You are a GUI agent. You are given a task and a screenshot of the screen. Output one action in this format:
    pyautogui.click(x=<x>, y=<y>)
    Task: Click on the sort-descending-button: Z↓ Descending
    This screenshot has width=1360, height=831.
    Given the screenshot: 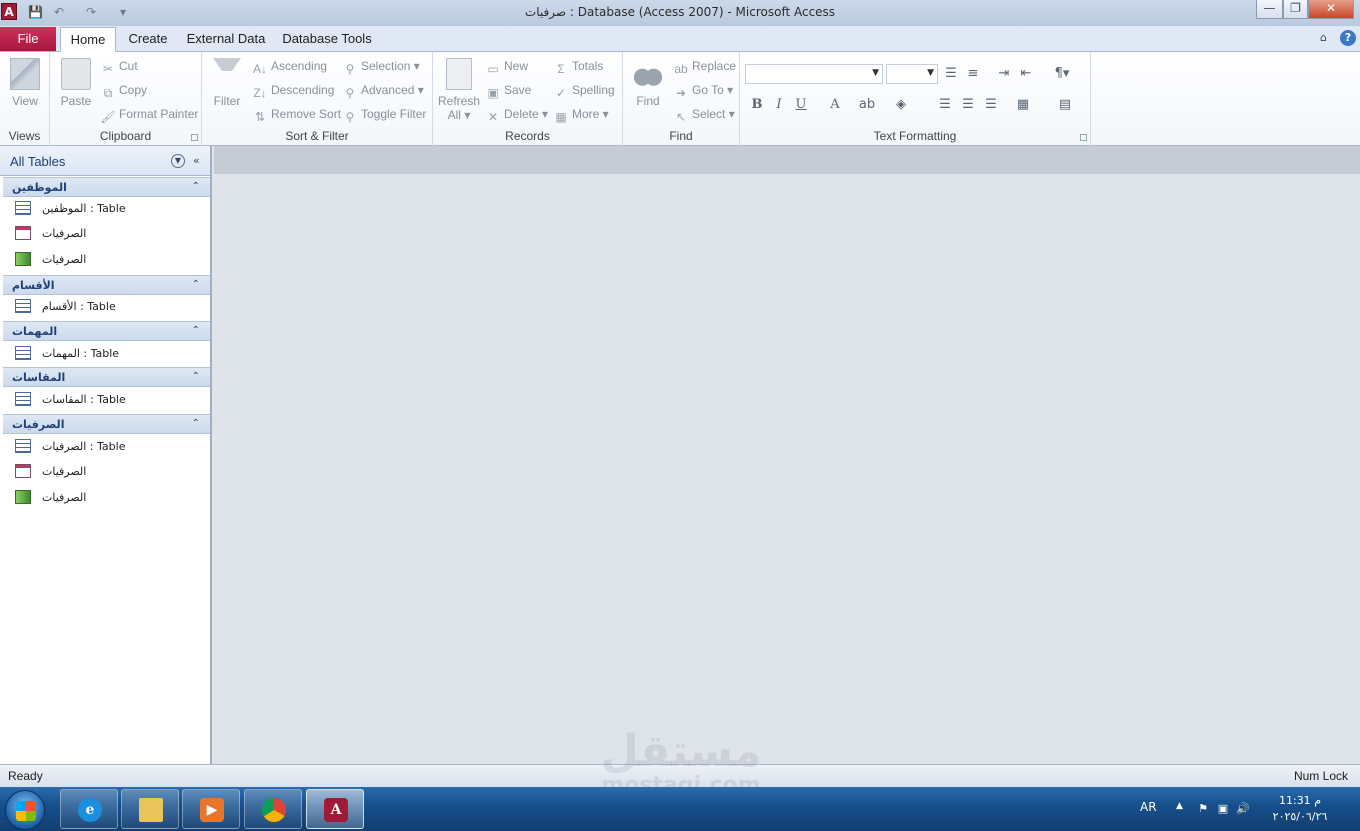 What is the action you would take?
    pyautogui.click(x=293, y=90)
    